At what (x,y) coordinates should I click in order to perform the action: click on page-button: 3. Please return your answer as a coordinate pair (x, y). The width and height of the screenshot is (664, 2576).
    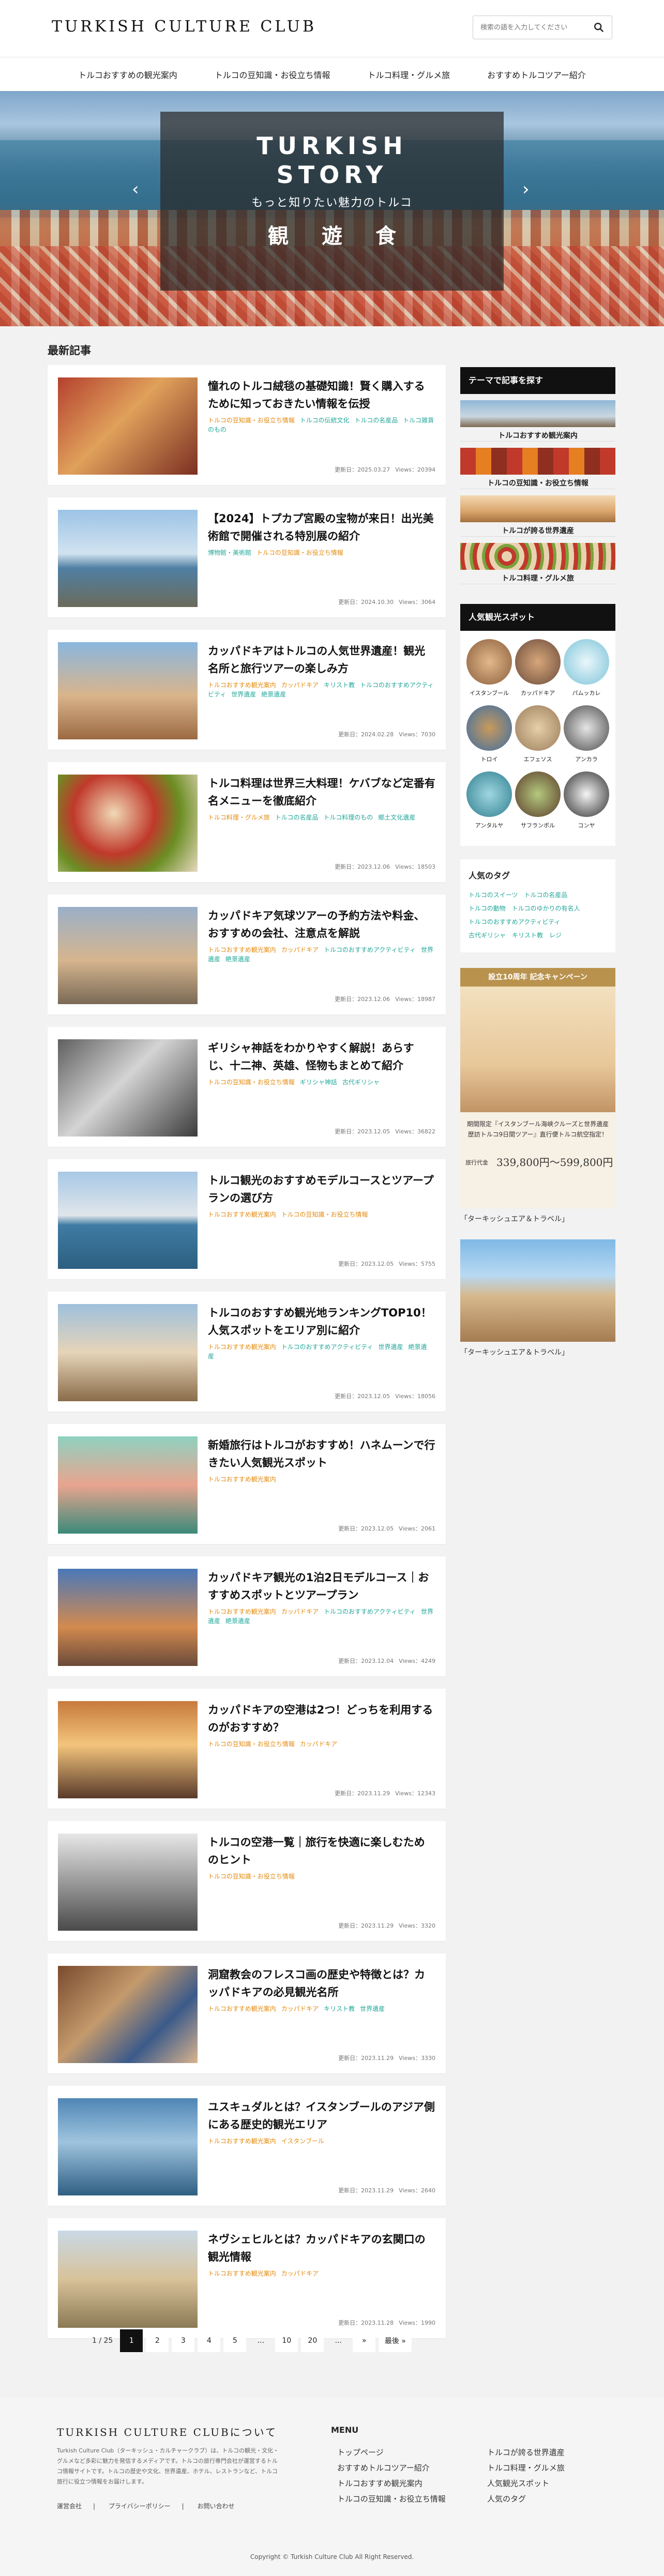
    Looking at the image, I should click on (183, 2340).